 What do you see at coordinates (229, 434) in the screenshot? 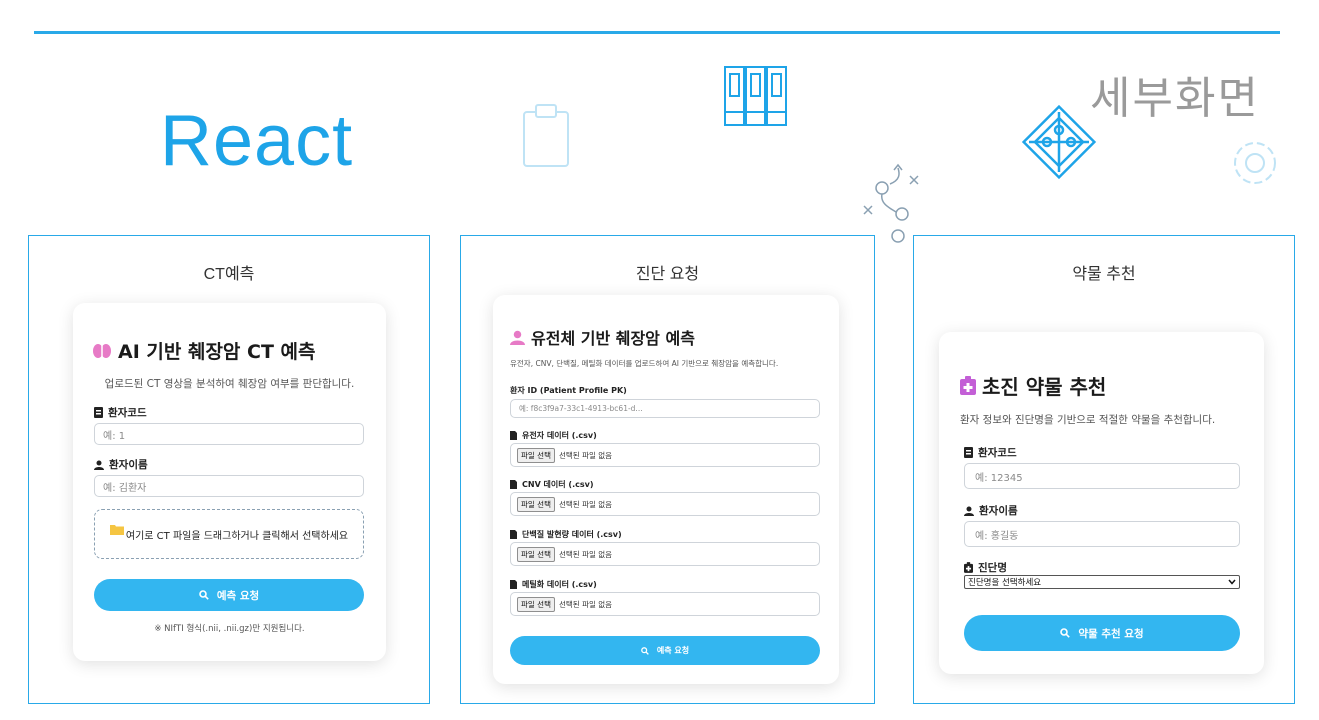
I see `patient-code-input: 예: 1` at bounding box center [229, 434].